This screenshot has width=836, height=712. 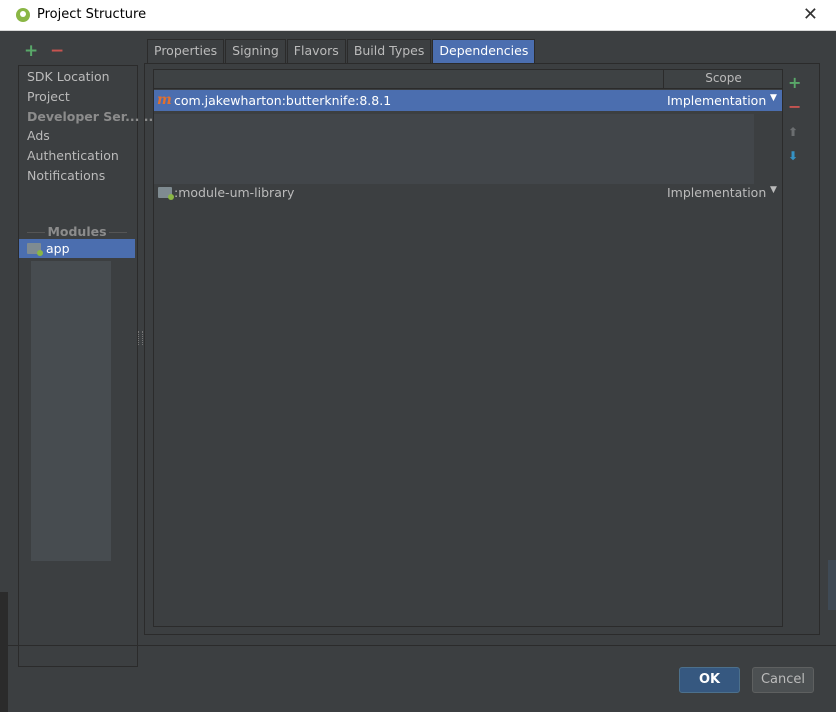 What do you see at coordinates (454, 149) in the screenshot?
I see `blurred-dependencies` at bounding box center [454, 149].